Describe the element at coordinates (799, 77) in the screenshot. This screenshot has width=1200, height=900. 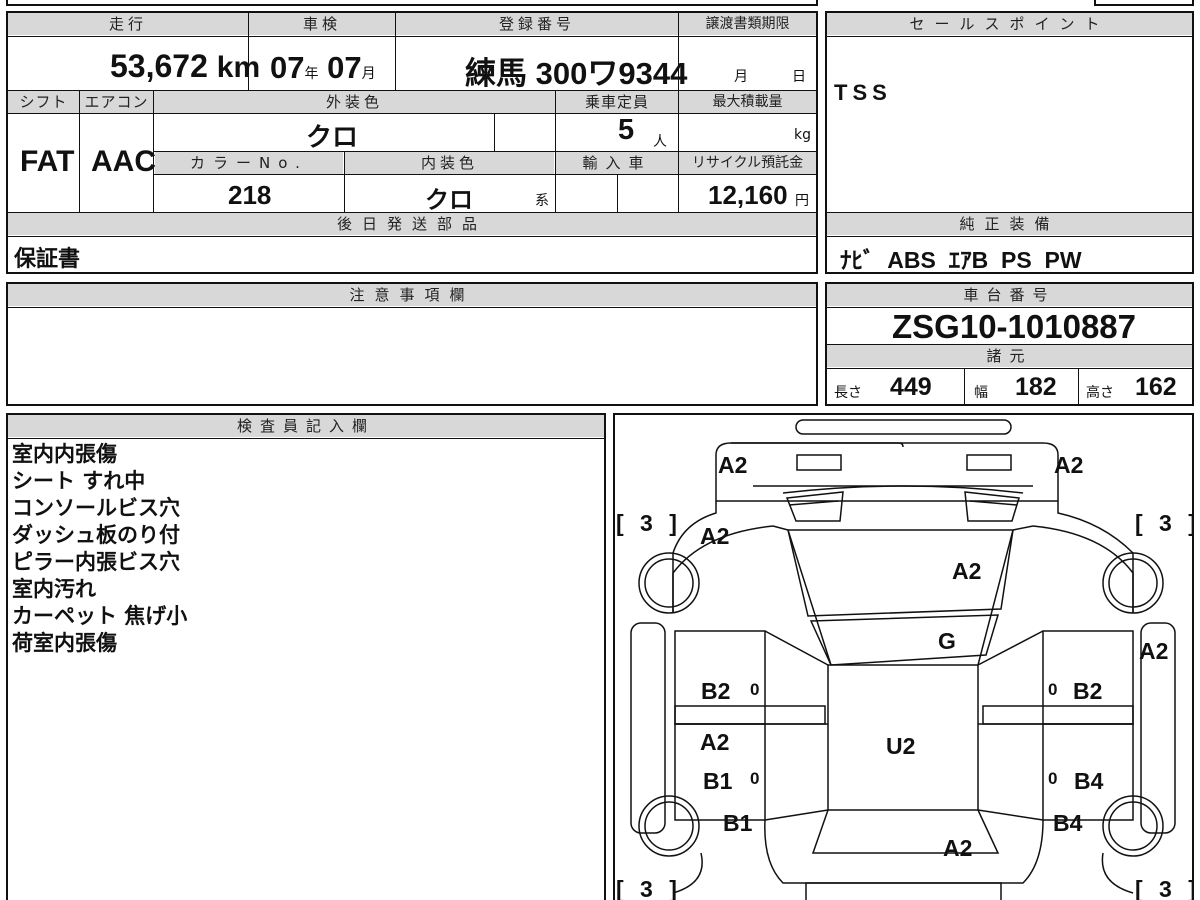
I see `transfer-day-unit: 日` at that location.